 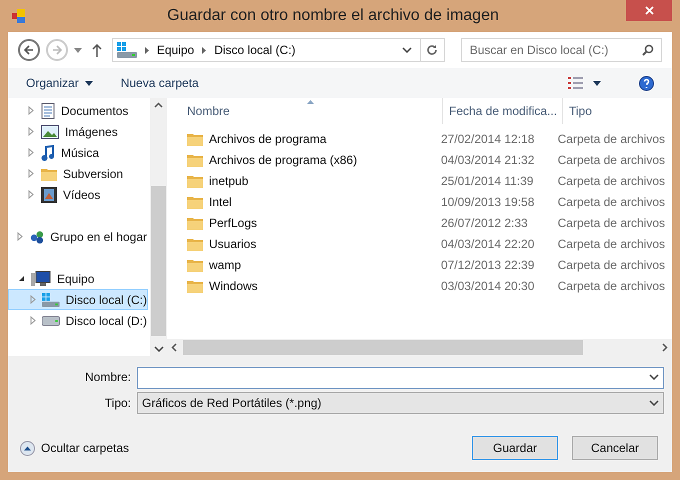 I want to click on sort-ascending-icon, so click(x=310, y=102).